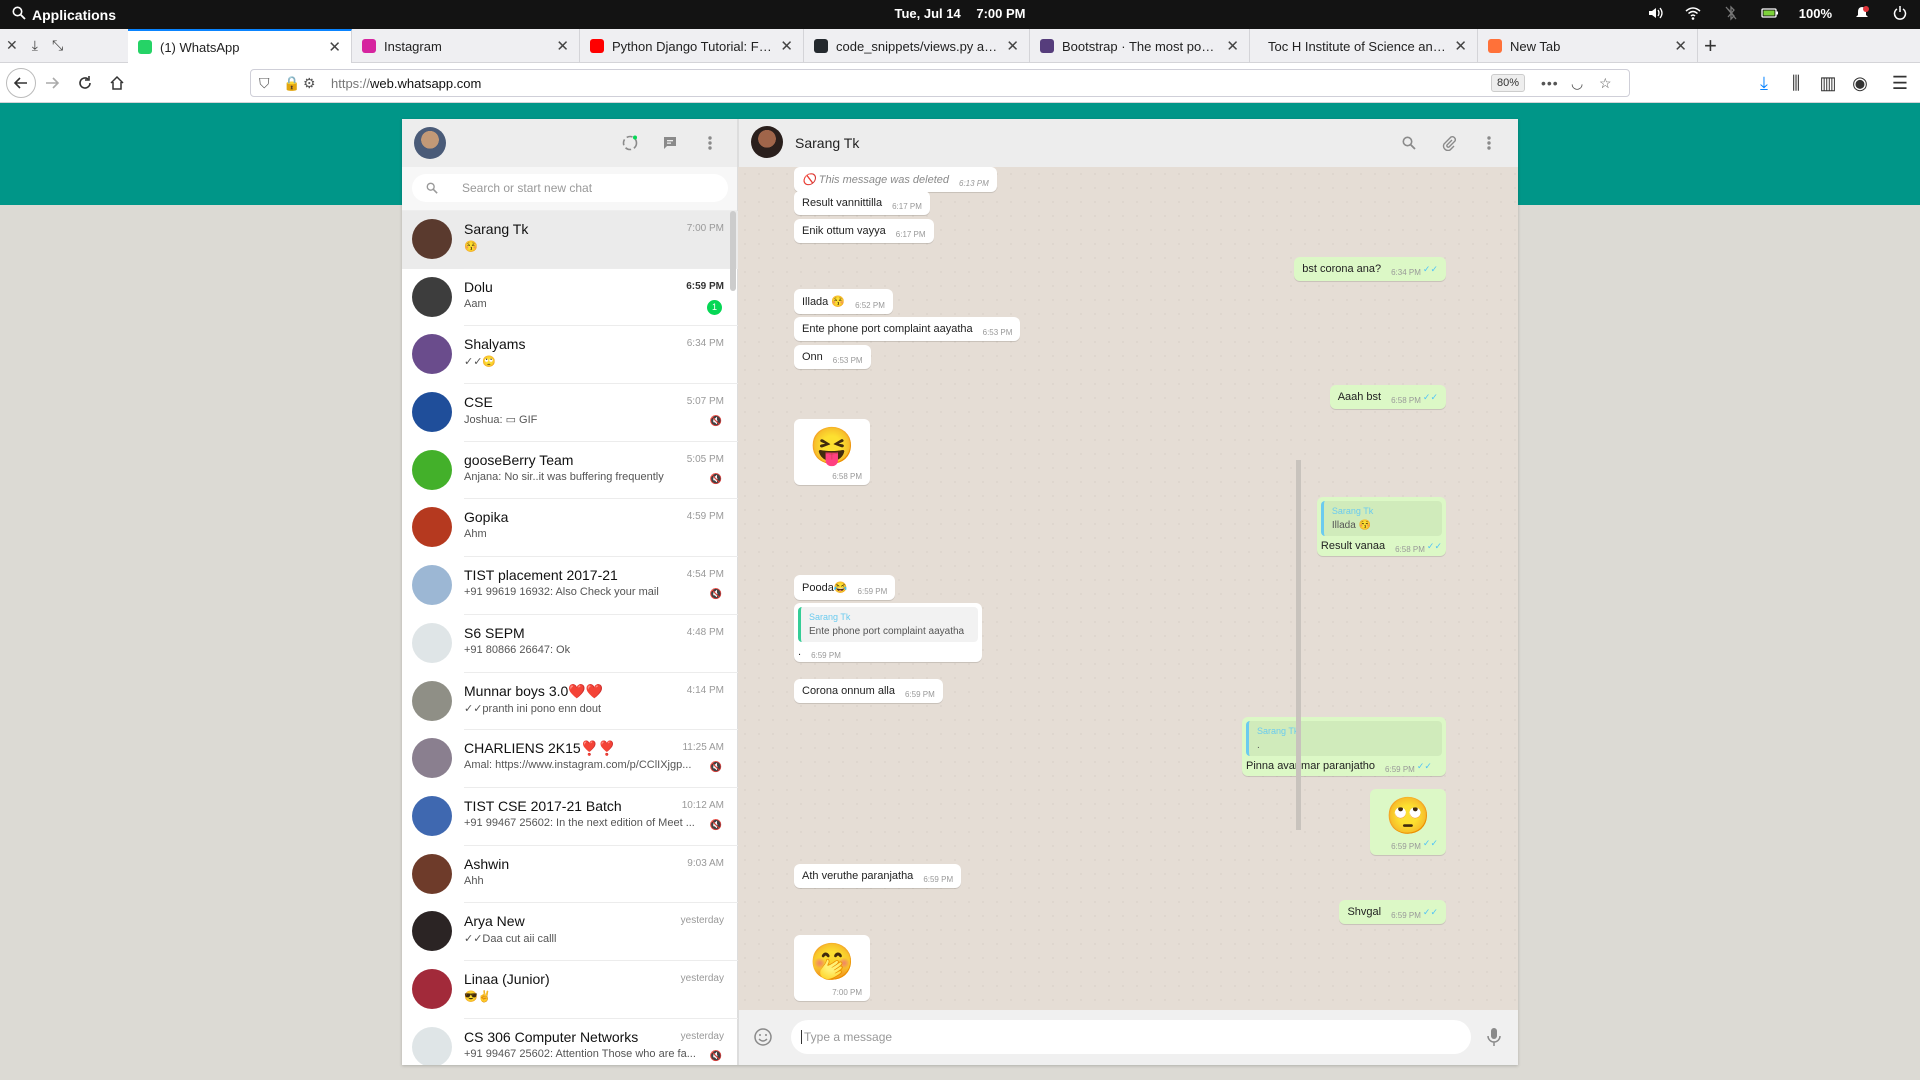 Image resolution: width=1920 pixels, height=1080 pixels. I want to click on incoming-message: 🤭 7:00 PM, so click(832, 968).